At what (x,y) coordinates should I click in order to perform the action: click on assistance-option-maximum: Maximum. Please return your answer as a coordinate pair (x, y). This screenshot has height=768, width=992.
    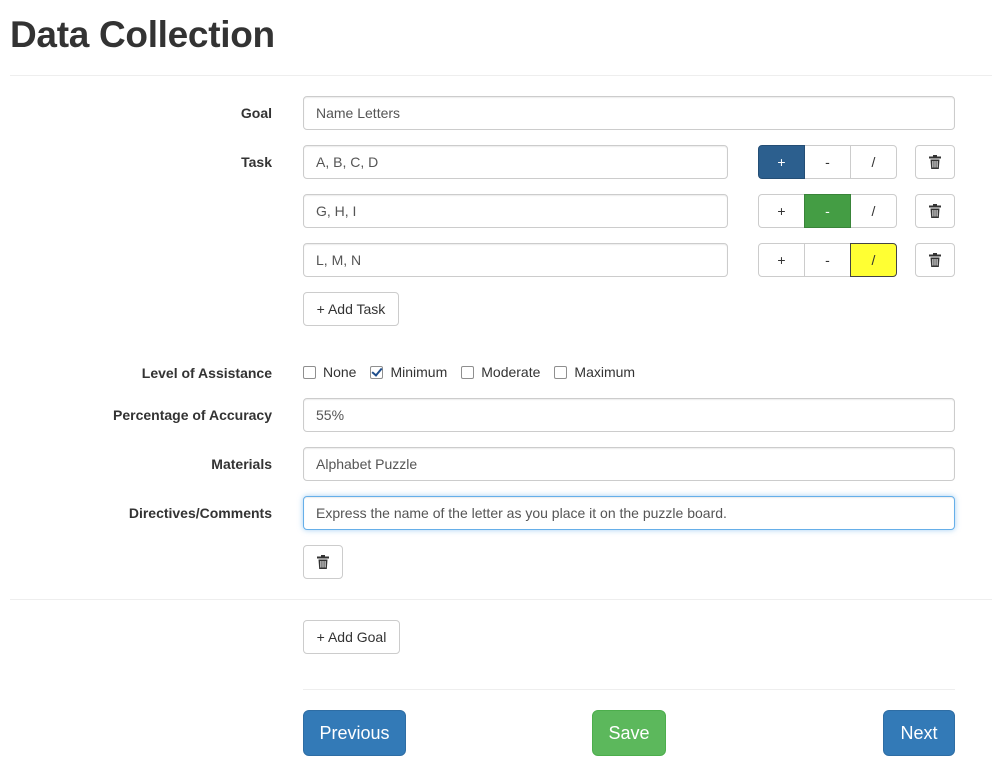
    Looking at the image, I should click on (594, 372).